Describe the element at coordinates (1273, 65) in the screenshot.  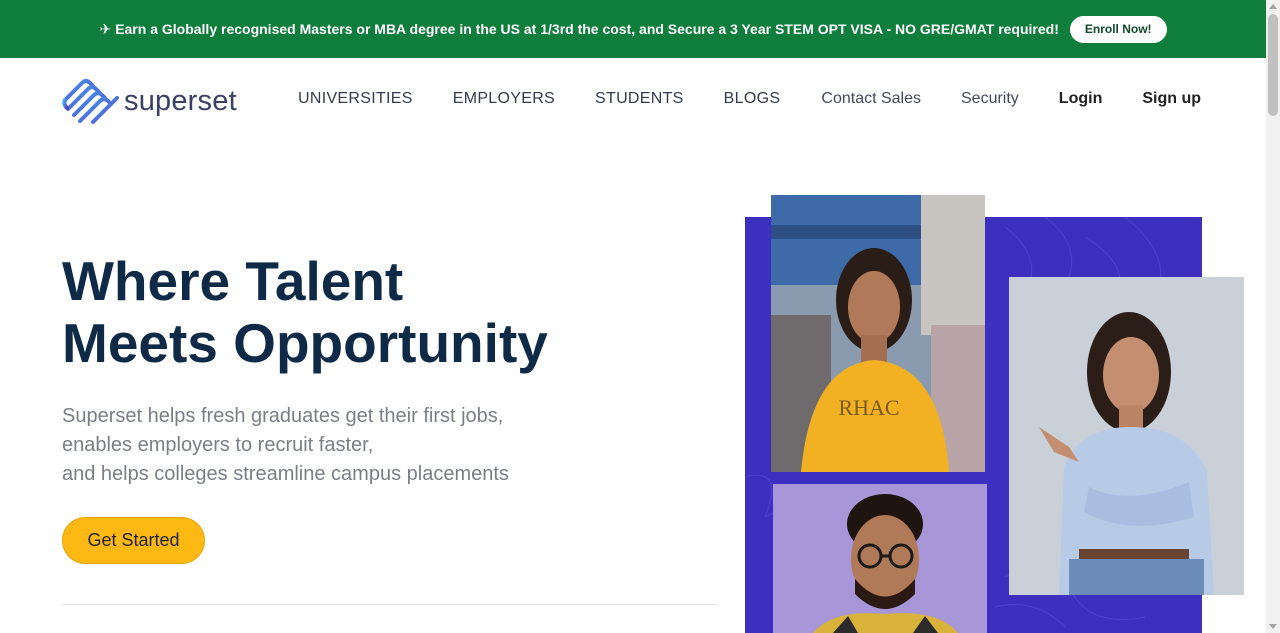
I see `scrollbar-thumb` at that location.